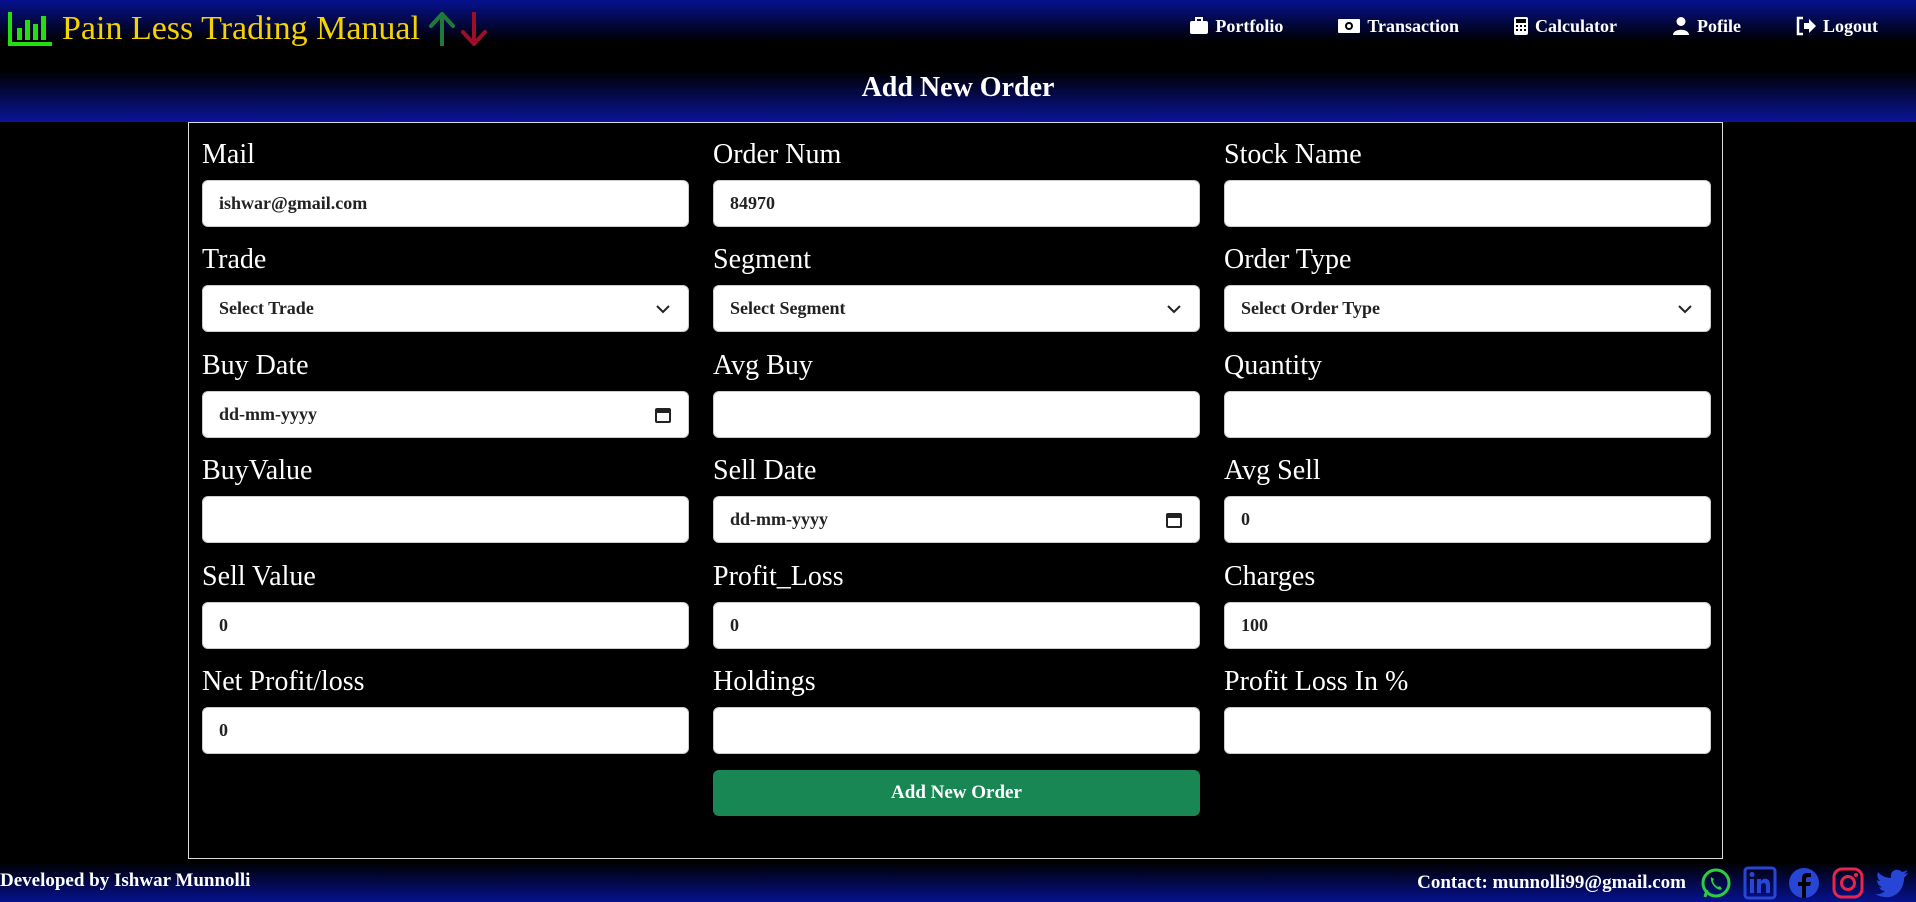 Image resolution: width=1916 pixels, height=902 pixels. I want to click on order-type-field: Order Type Select Order Type, so click(1467, 286).